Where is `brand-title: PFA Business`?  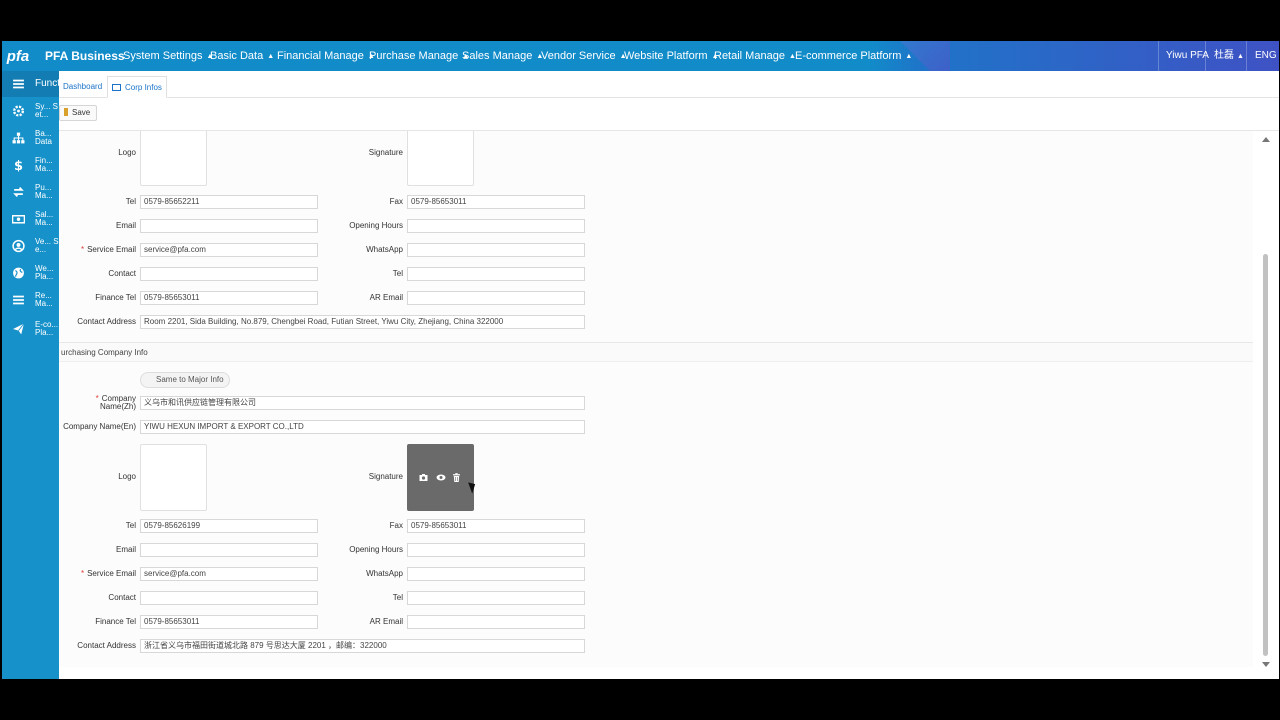 brand-title: PFA Business is located at coordinates (85, 56).